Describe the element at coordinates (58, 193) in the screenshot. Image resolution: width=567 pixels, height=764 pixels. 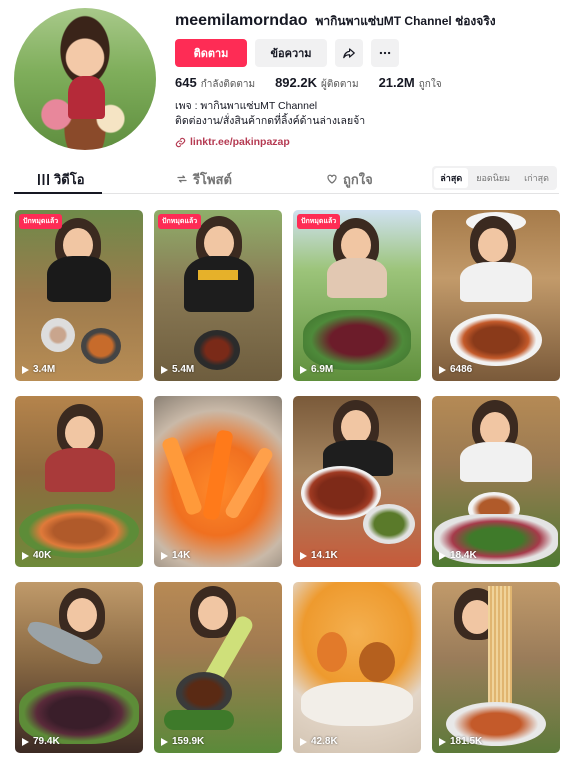
I see `active-tab-indicator` at that location.